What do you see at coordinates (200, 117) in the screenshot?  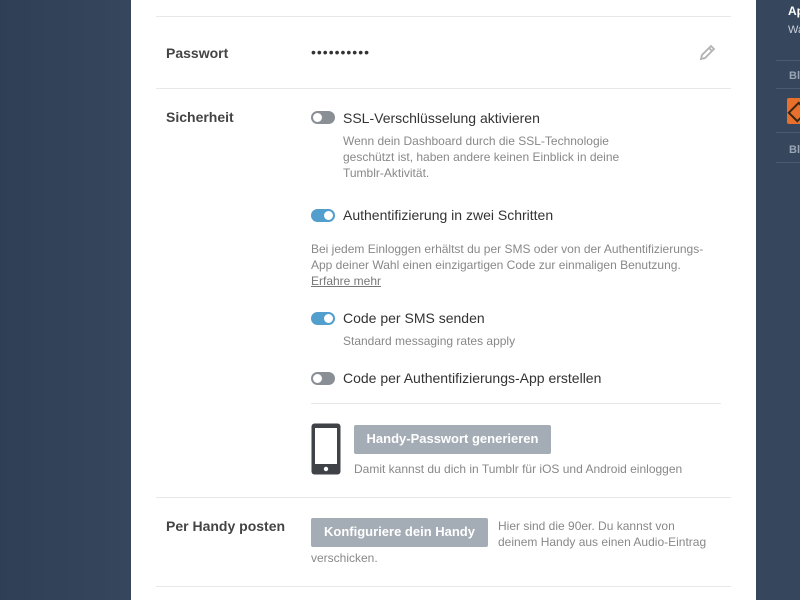 I see `security-label: Sicherheit` at bounding box center [200, 117].